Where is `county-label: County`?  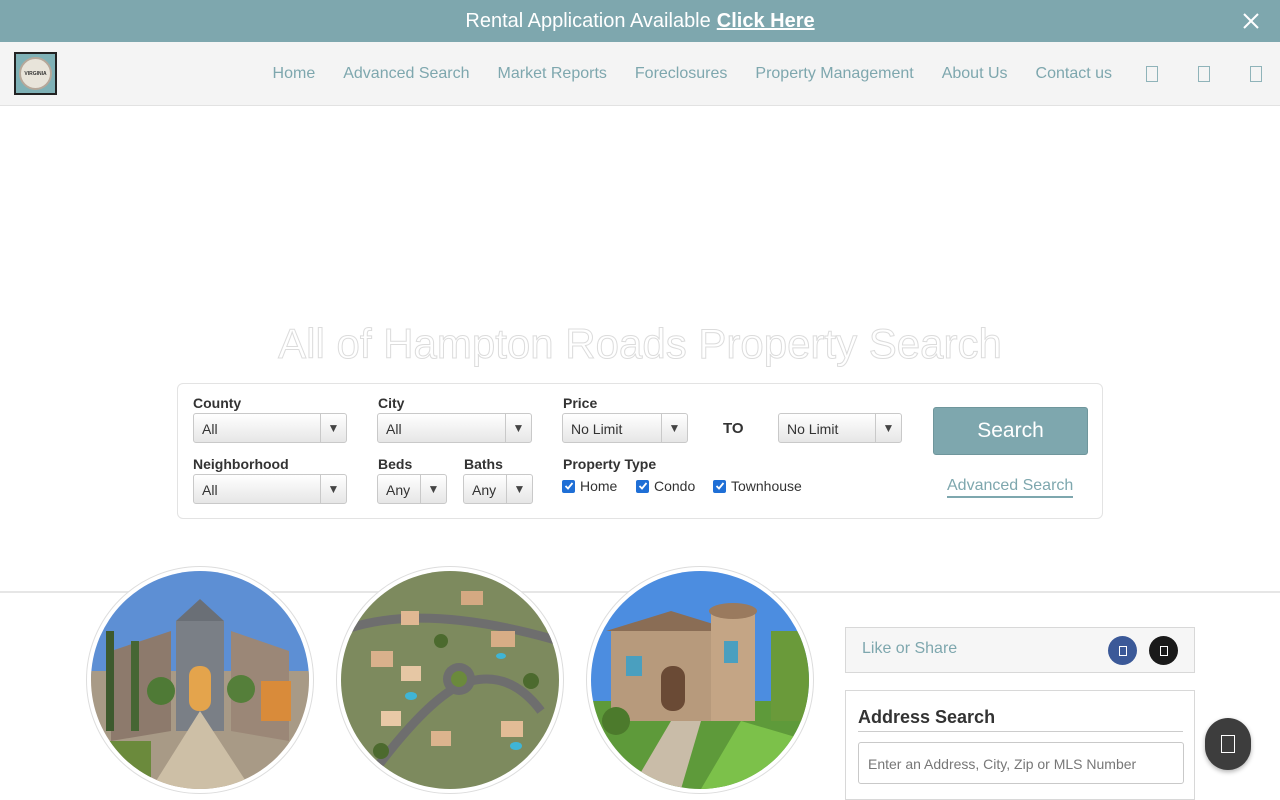
county-label: County is located at coordinates (217, 403).